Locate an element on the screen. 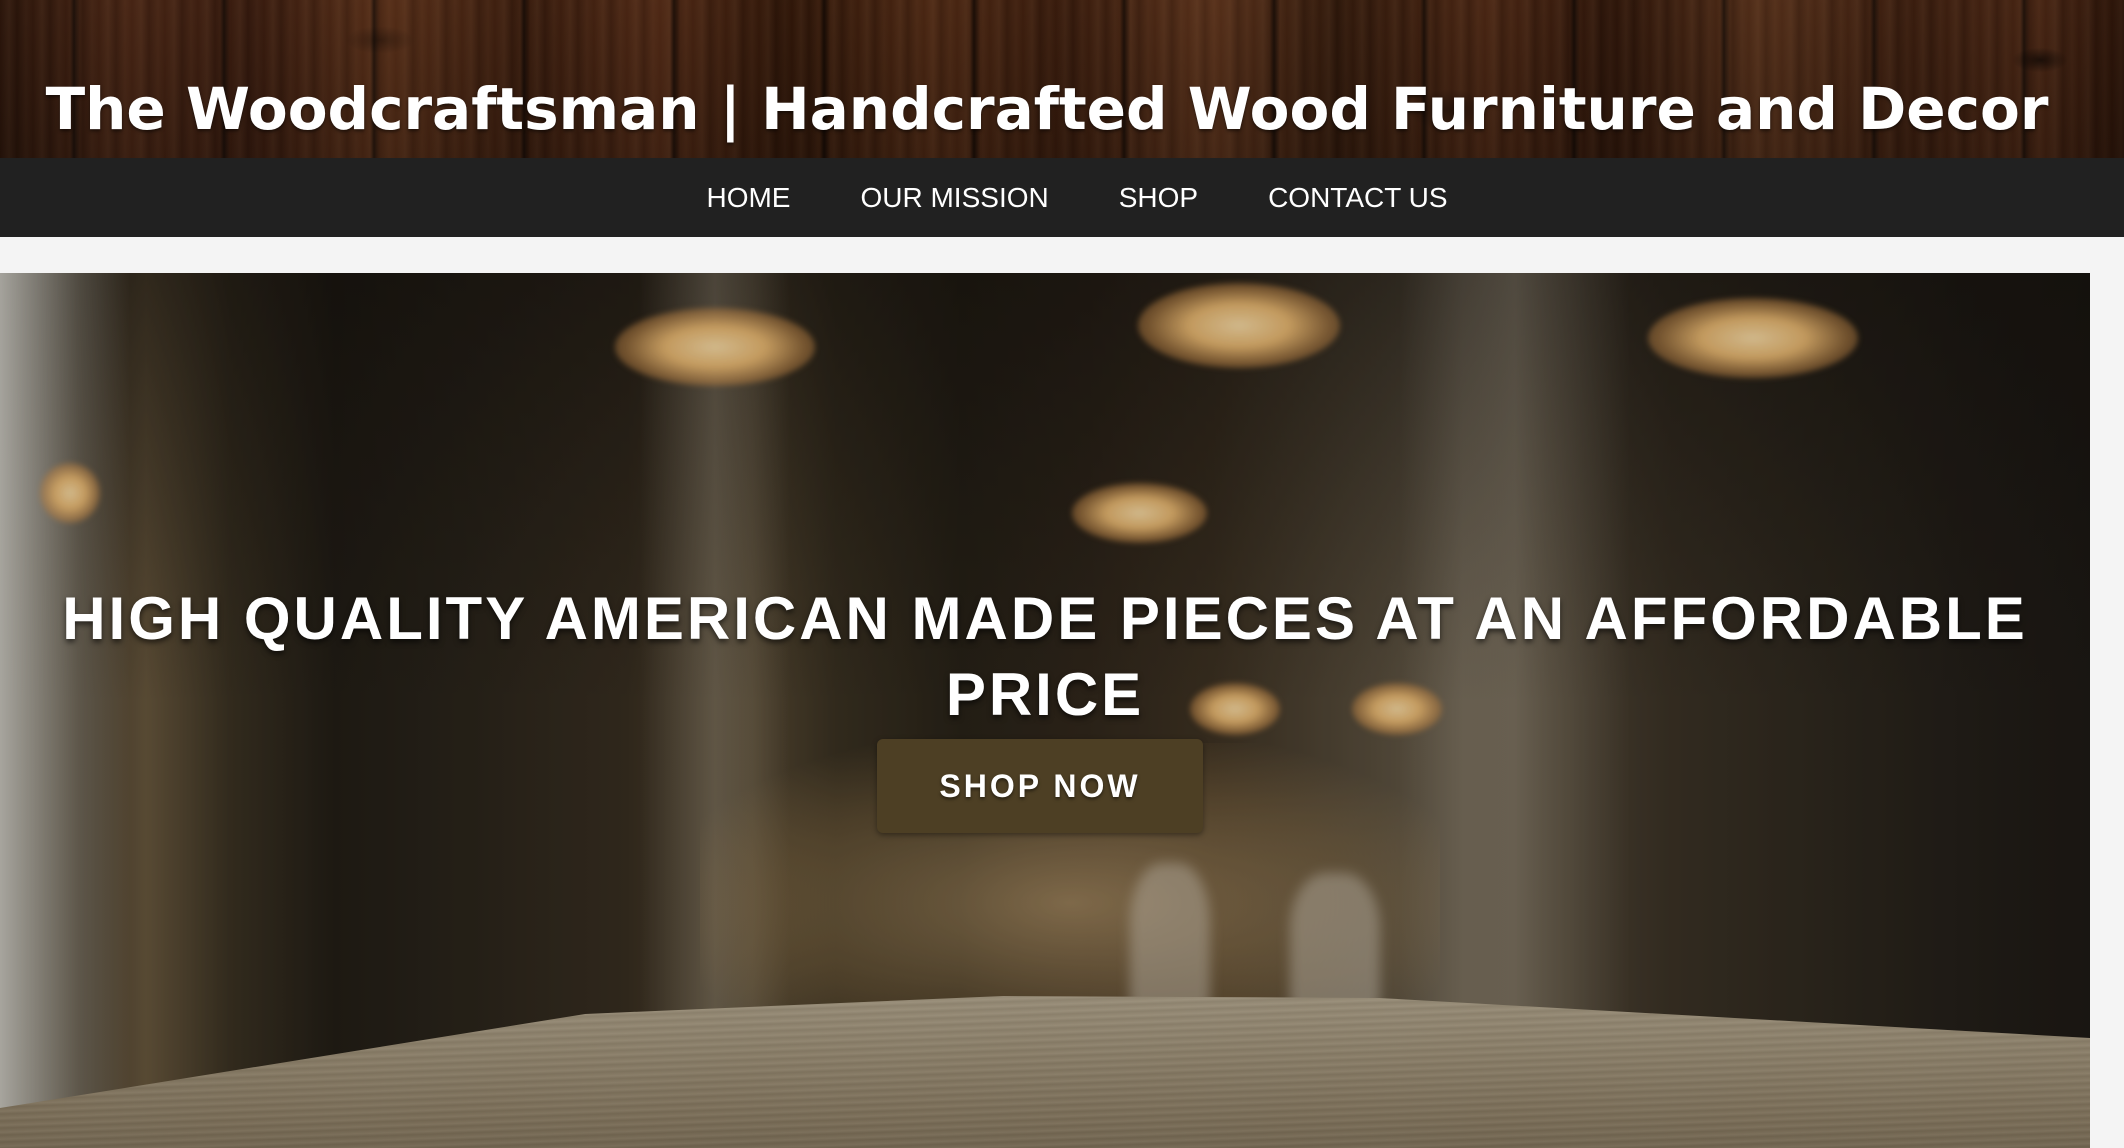 The width and height of the screenshot is (2124, 1148). nav-item-home: HOME is located at coordinates (748, 198).